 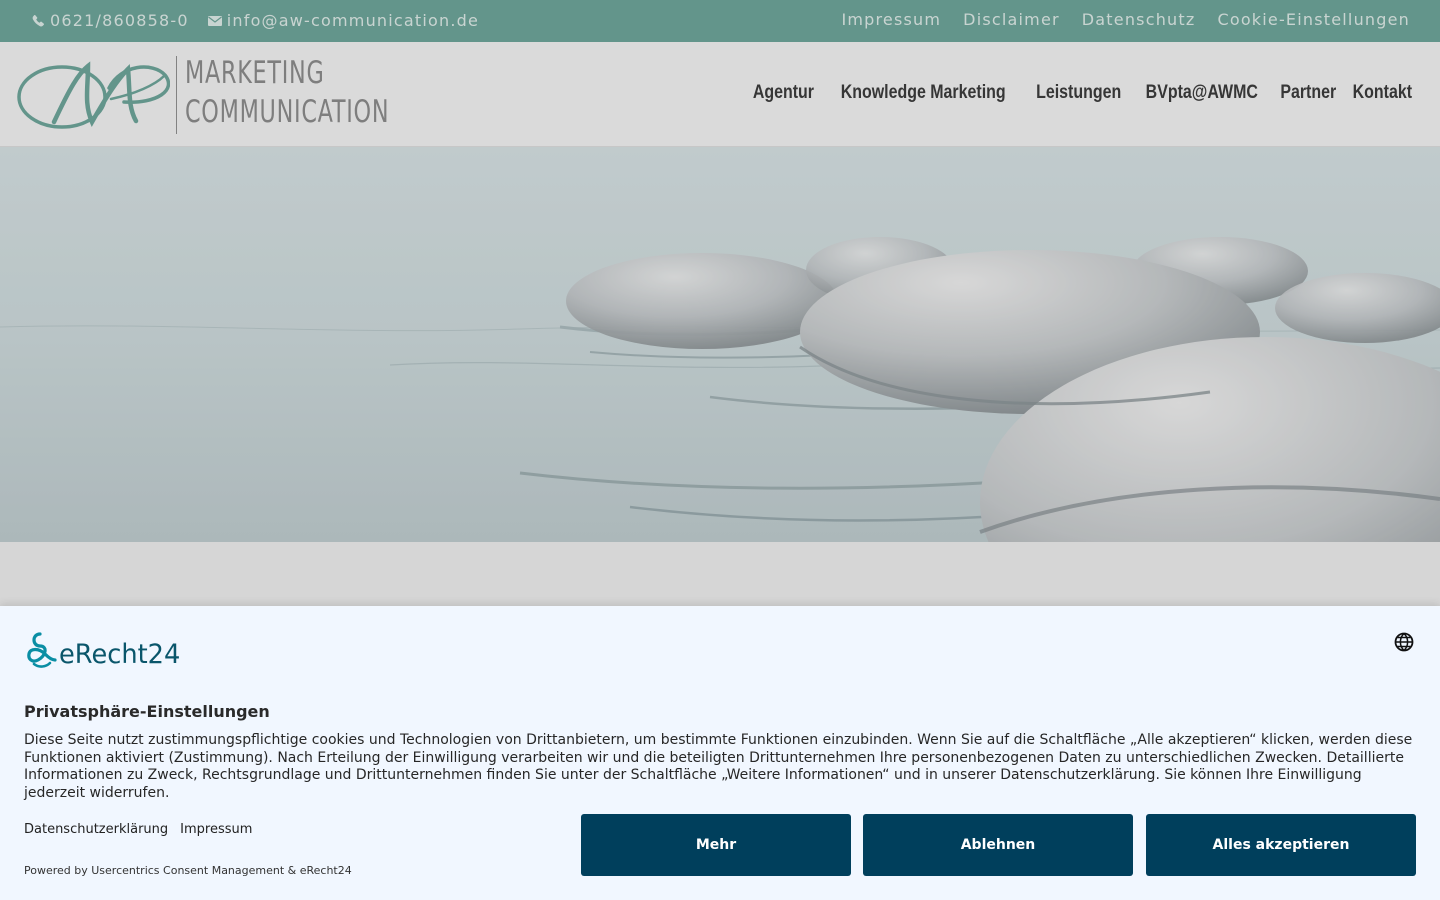 I want to click on privacy-policy-link: Datenschutzerklärung, so click(x=96, y=829).